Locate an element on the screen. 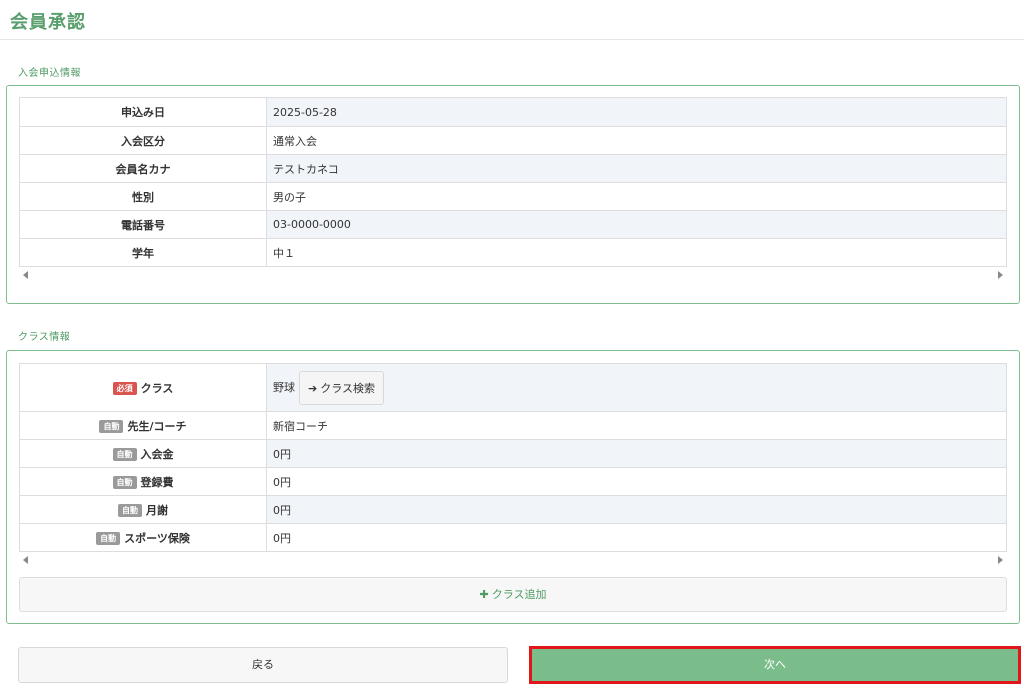 The image size is (1024, 694). row-value: 2025-05-28 is located at coordinates (636, 112).